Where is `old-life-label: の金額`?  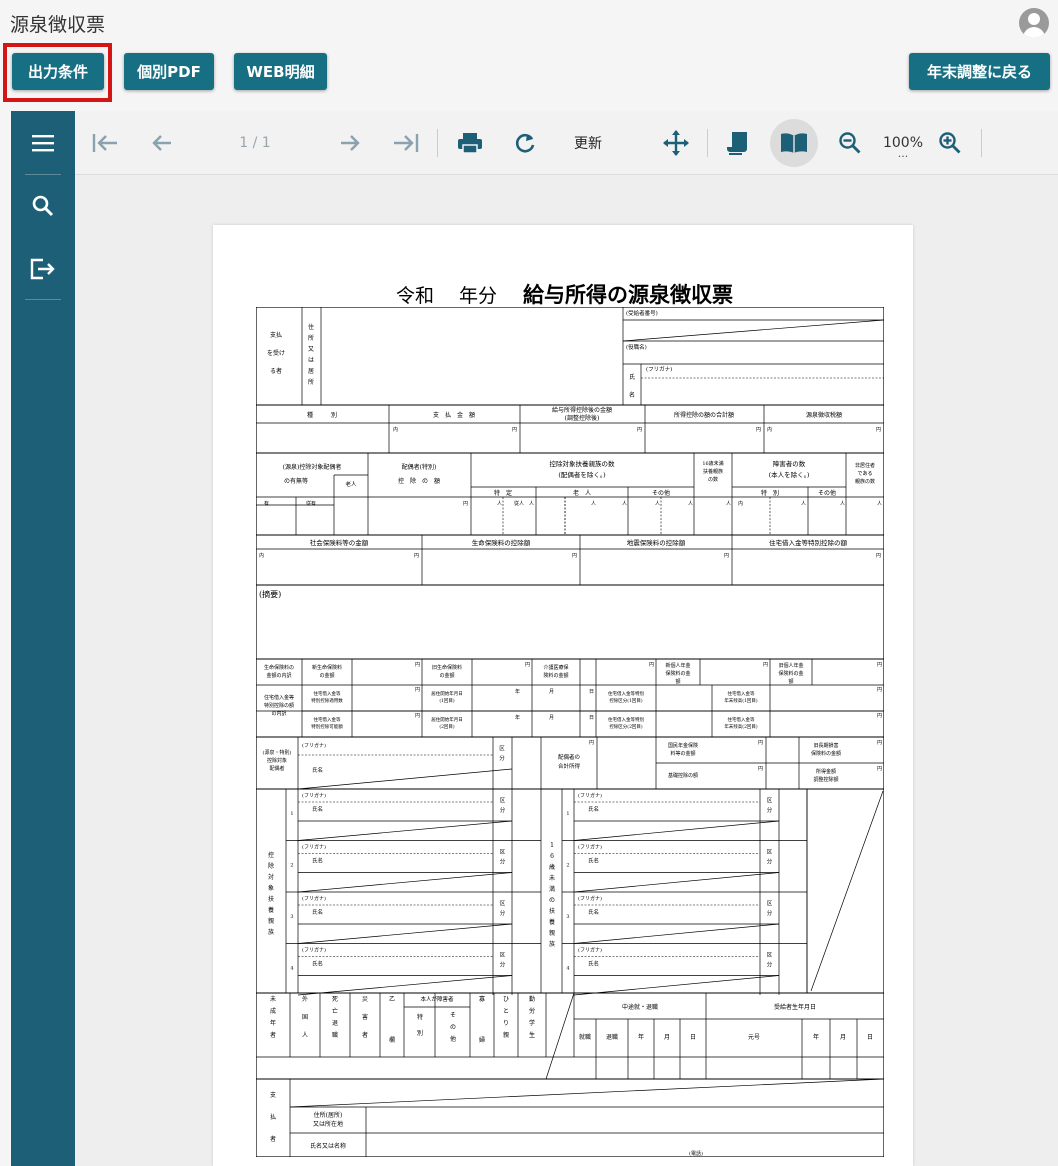
old-life-label: の金額 is located at coordinates (446, 675).